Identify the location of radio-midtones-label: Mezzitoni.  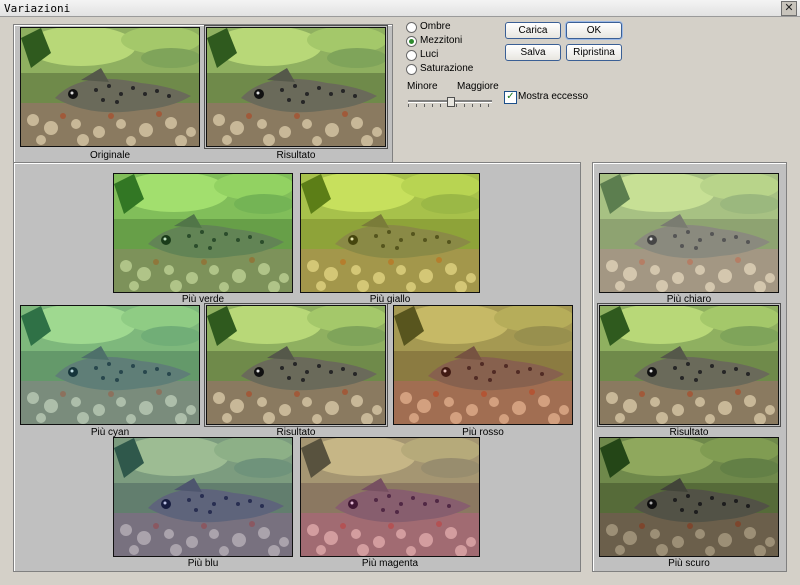
(441, 40).